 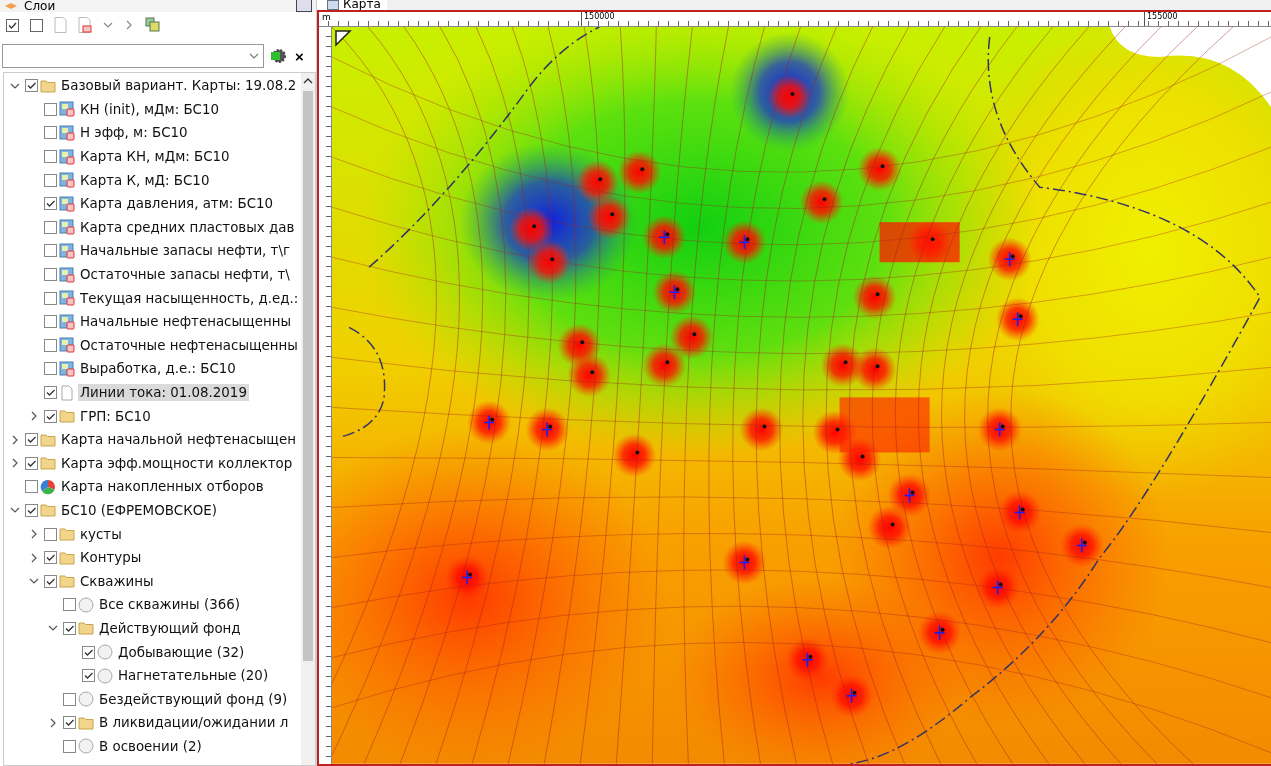 I want to click on layer-name: Карта давления, атм: БС10, so click(x=177, y=204).